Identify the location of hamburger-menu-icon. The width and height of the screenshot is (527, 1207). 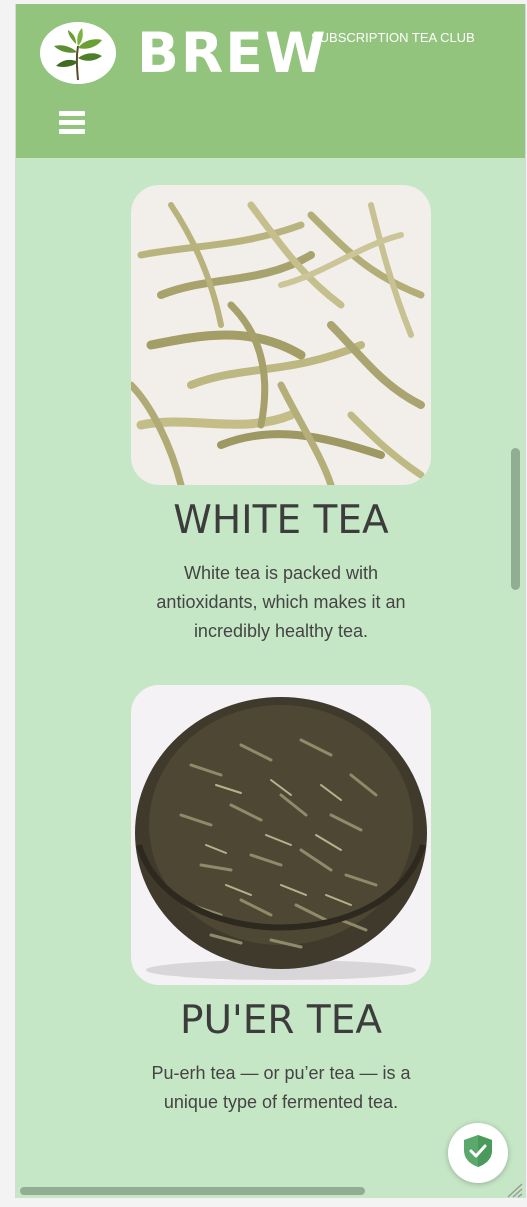
(72, 122).